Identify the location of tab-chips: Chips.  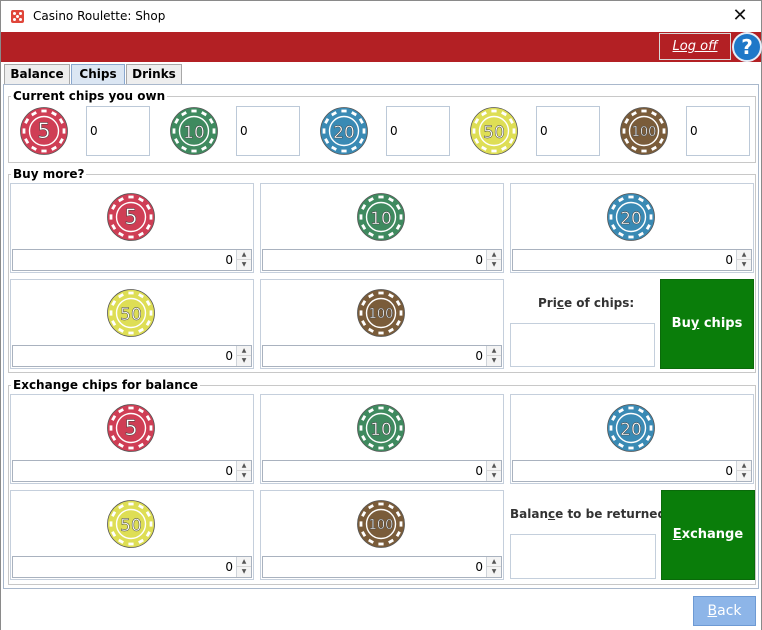
(98, 74).